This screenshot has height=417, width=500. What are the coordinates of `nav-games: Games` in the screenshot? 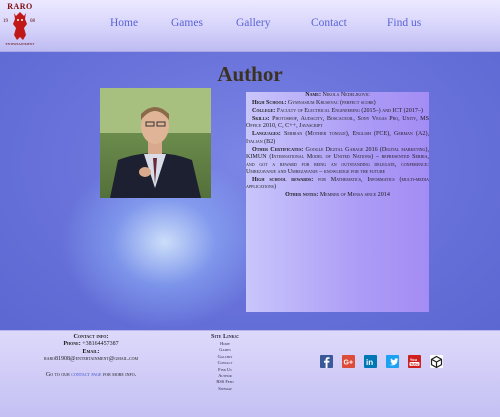 It's located at (187, 23).